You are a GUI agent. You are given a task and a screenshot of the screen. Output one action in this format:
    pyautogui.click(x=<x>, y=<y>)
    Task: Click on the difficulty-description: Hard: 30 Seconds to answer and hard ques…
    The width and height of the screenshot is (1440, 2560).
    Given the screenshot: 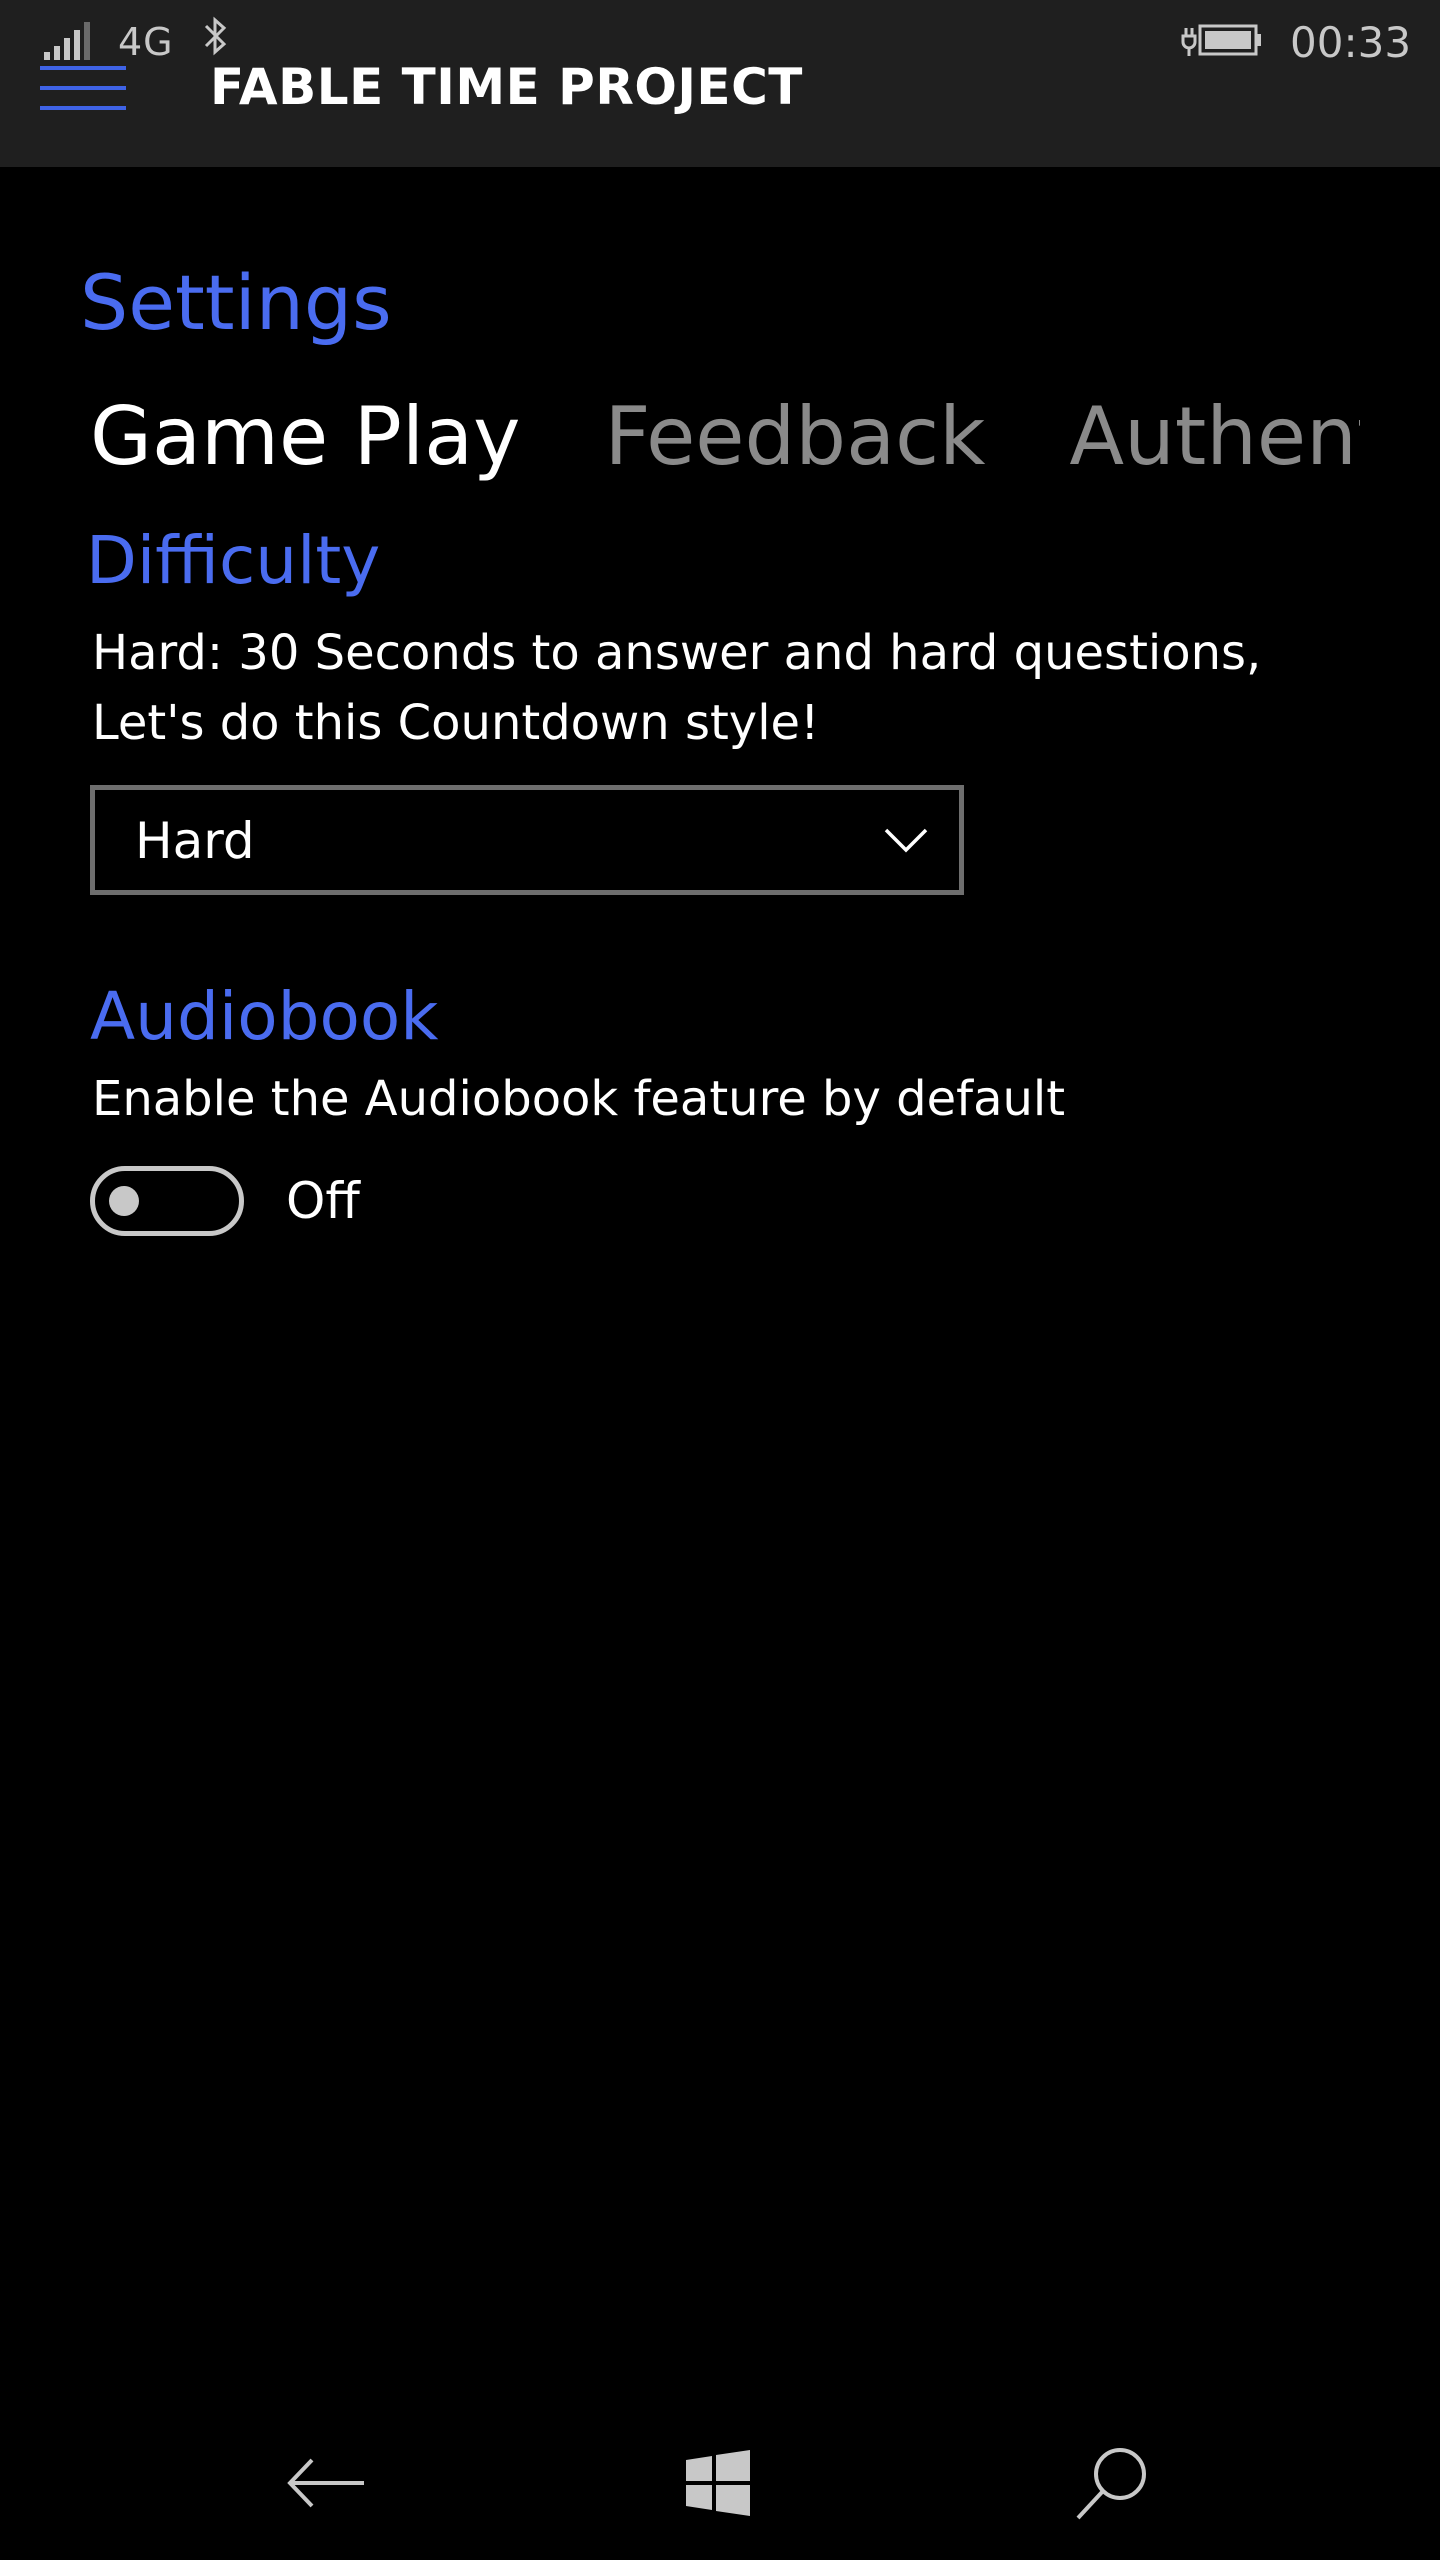 What is the action you would take?
    pyautogui.click(x=717, y=688)
    